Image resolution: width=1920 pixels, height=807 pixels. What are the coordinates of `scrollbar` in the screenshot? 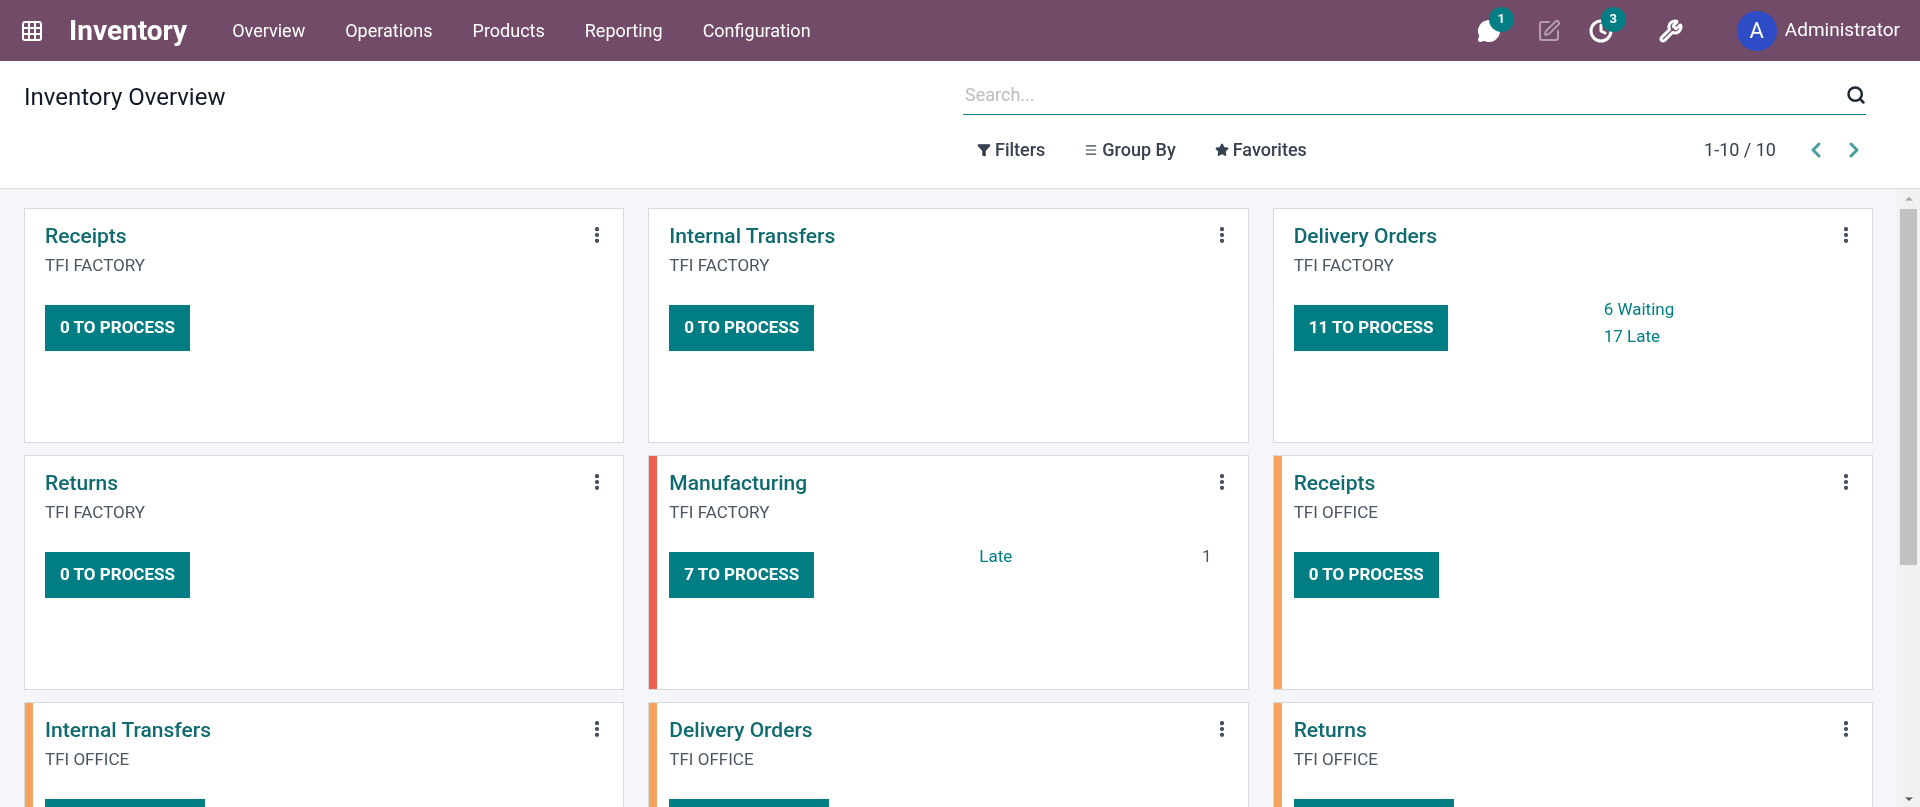 It's located at (1908, 498).